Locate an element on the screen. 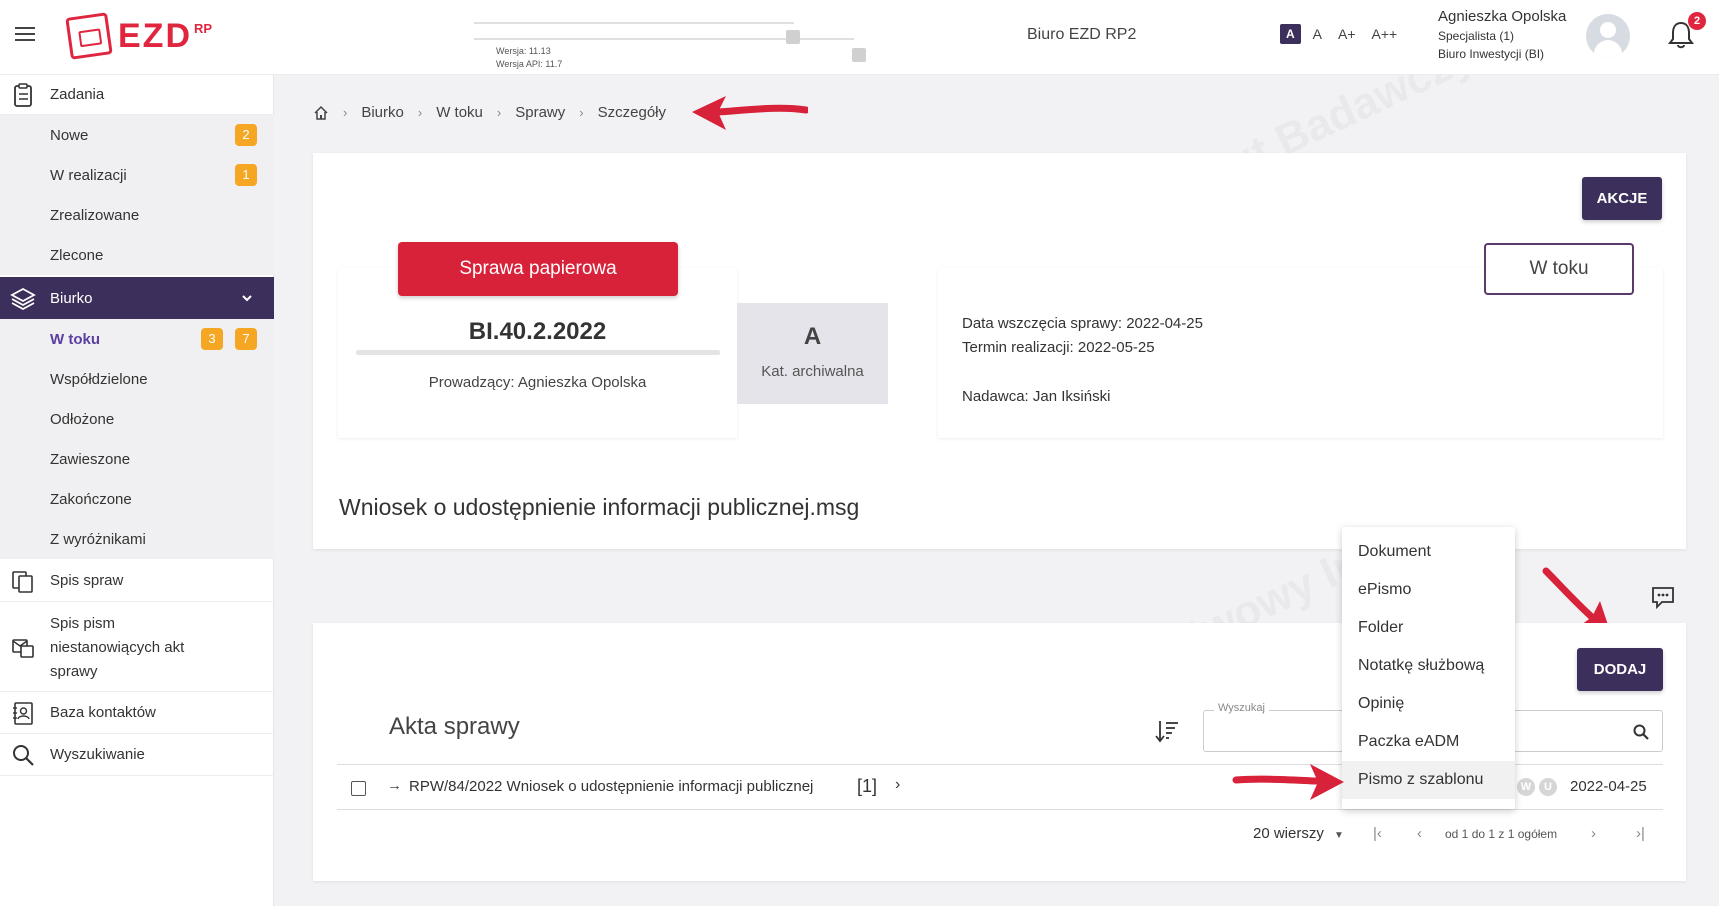  menu-item-paczka-eadm: Paczka eADM is located at coordinates (1428, 742).